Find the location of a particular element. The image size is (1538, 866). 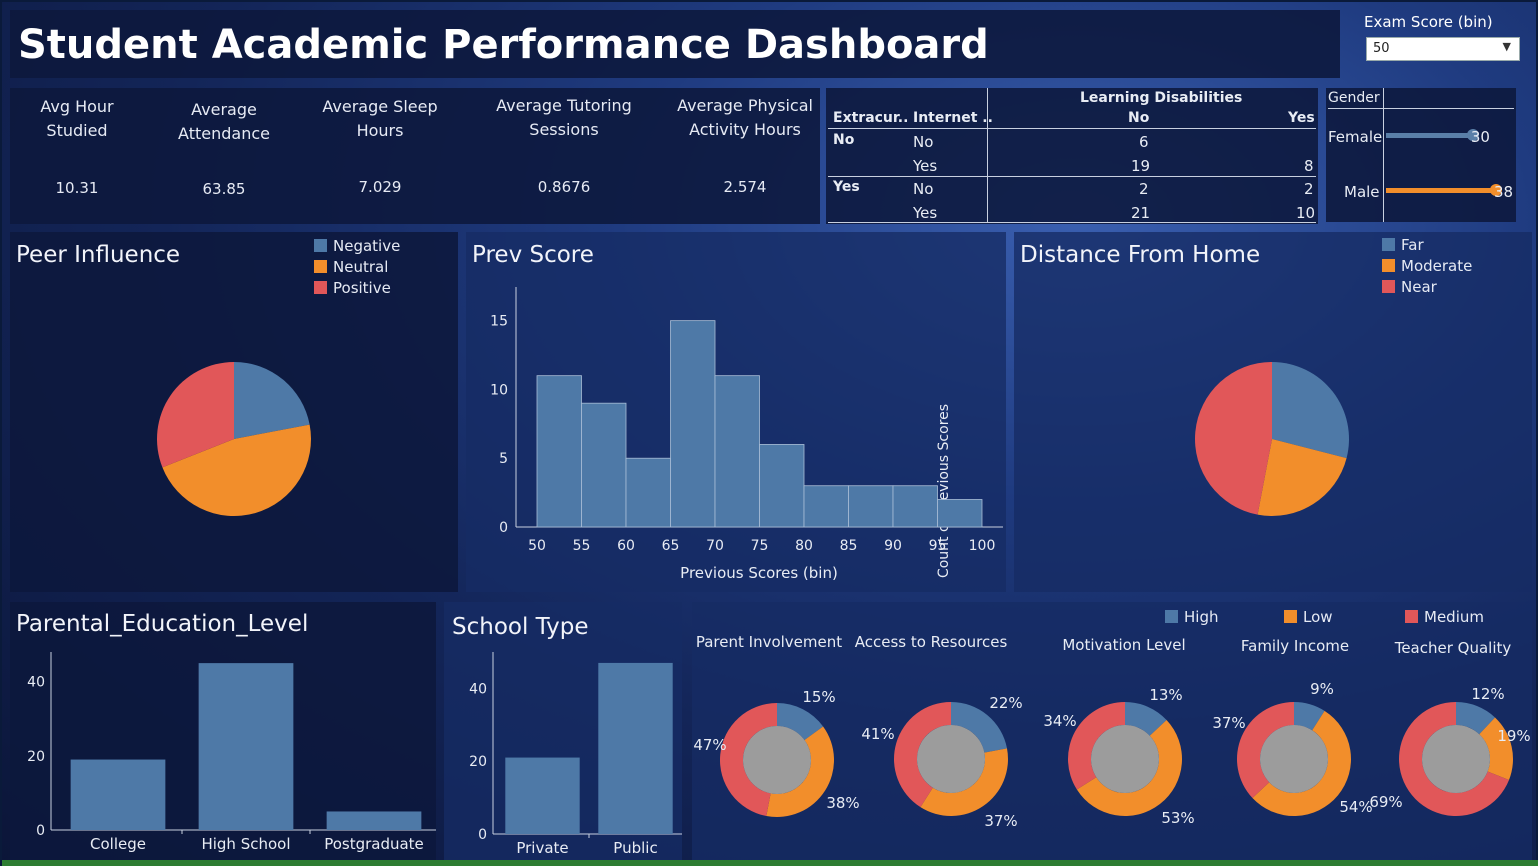

donut-percent-label: 15% is located at coordinates (818, 697).